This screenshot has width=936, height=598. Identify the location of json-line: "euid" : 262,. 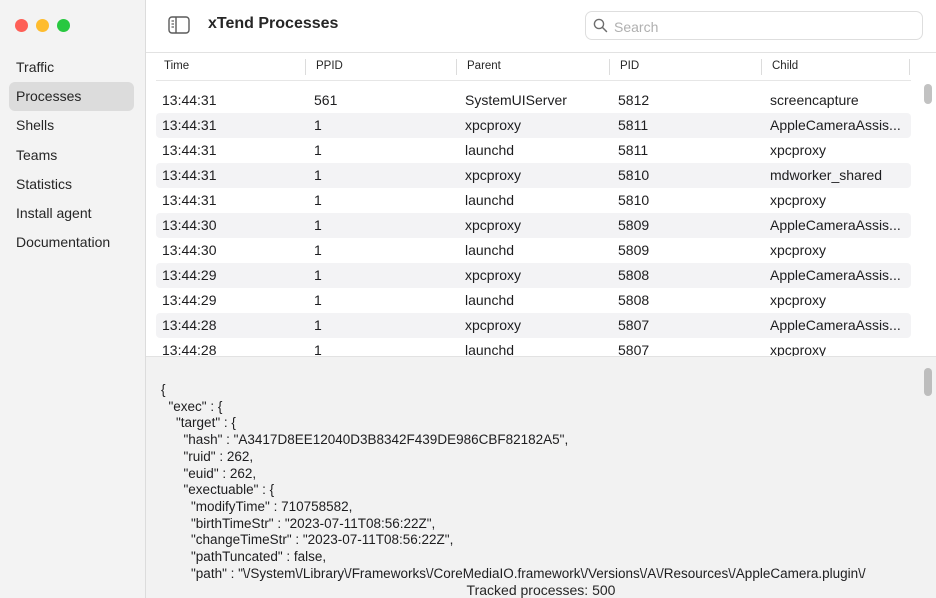
(209, 473).